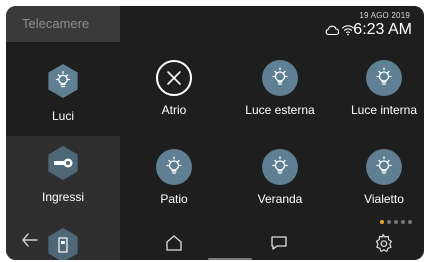 The image size is (426, 262). Describe the element at coordinates (63, 24) in the screenshot. I see `sidebar-title: Telecamere` at that location.